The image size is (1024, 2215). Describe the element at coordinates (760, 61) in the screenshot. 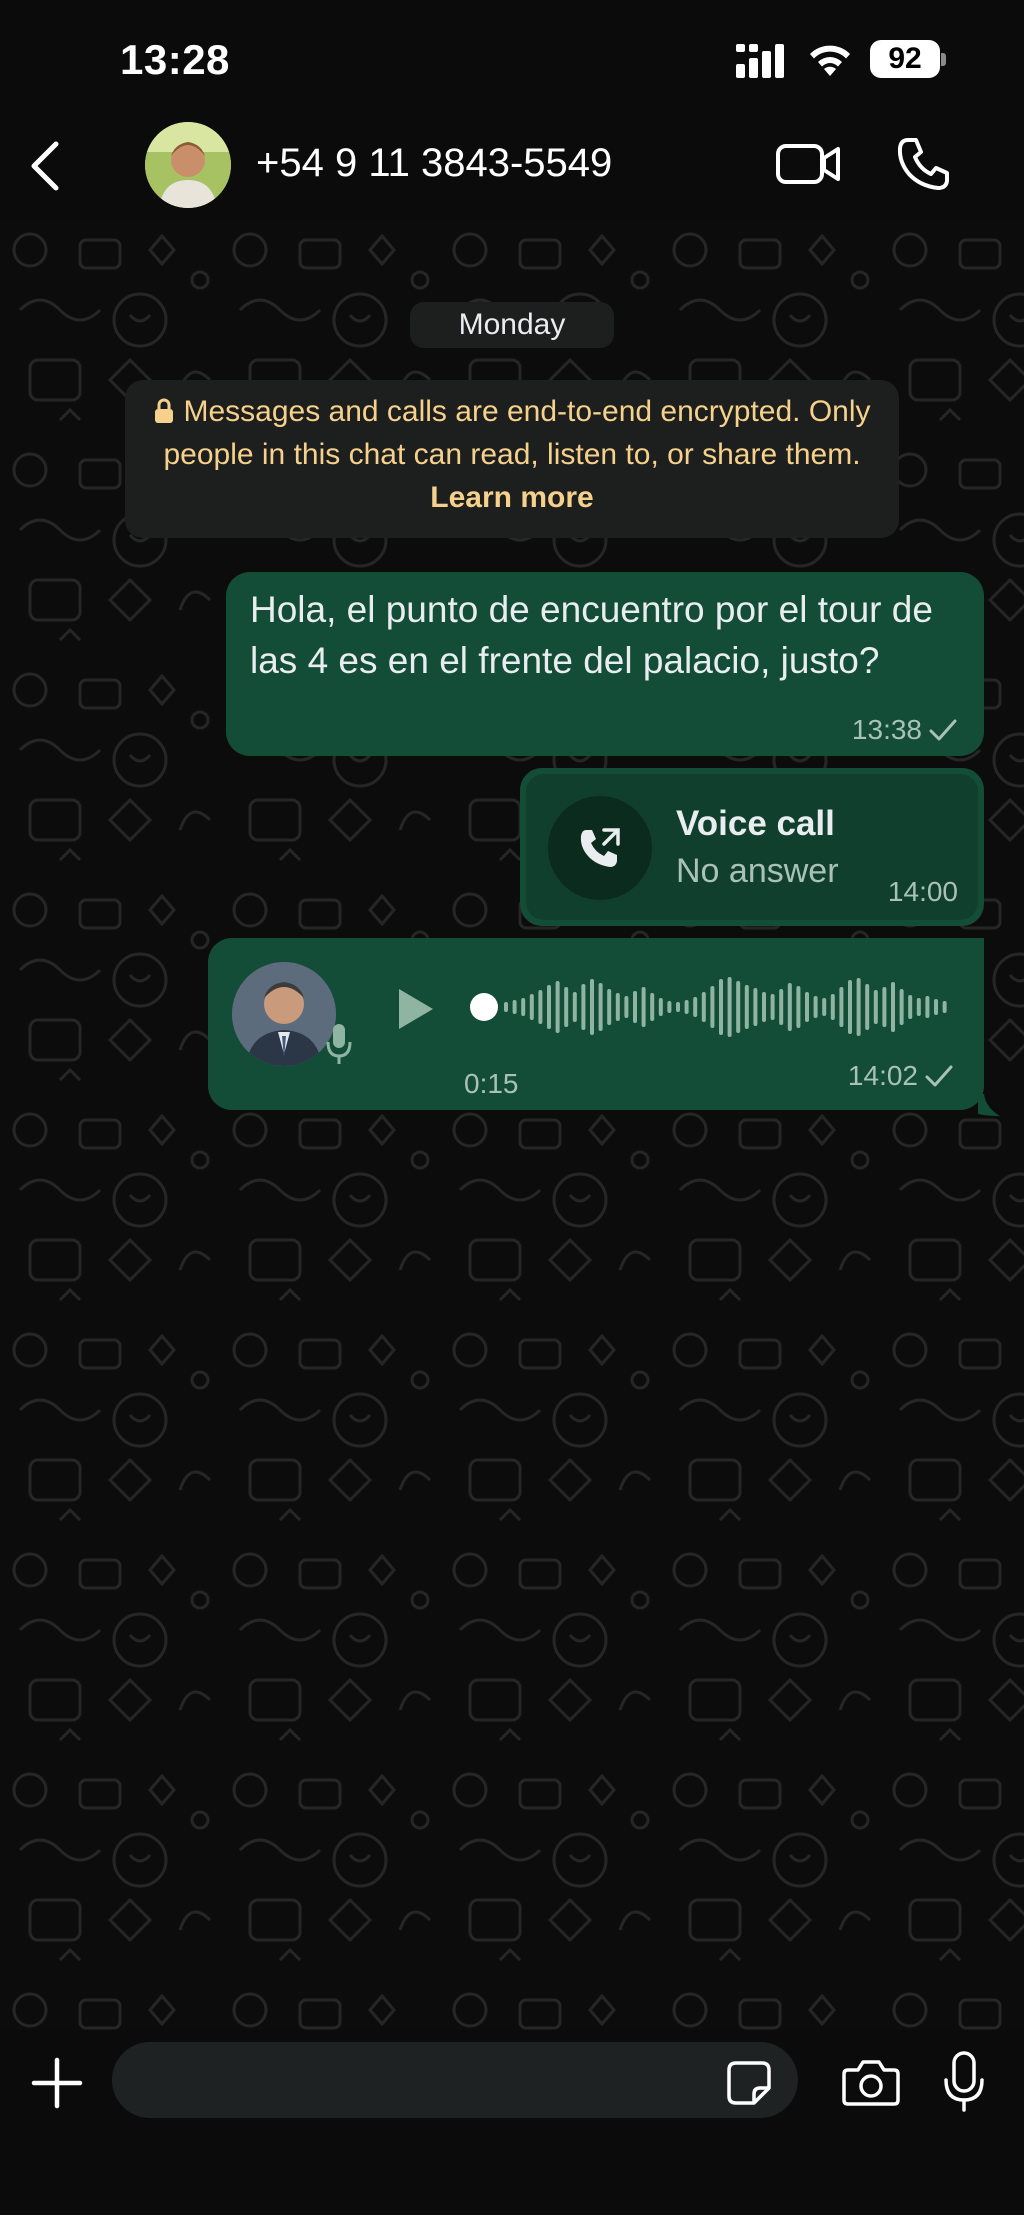

I see `signal-icon` at that location.